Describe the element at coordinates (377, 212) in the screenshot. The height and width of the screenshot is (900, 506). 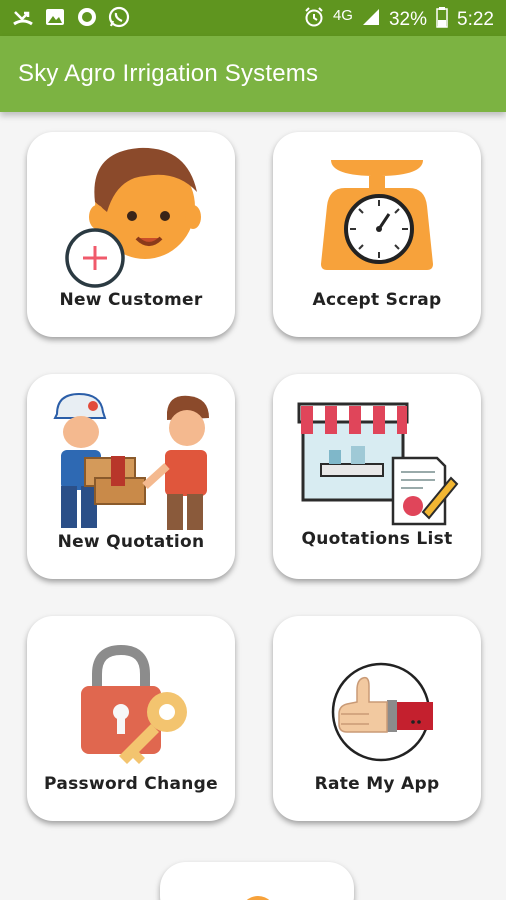
I see `weighing-scale-icon` at that location.